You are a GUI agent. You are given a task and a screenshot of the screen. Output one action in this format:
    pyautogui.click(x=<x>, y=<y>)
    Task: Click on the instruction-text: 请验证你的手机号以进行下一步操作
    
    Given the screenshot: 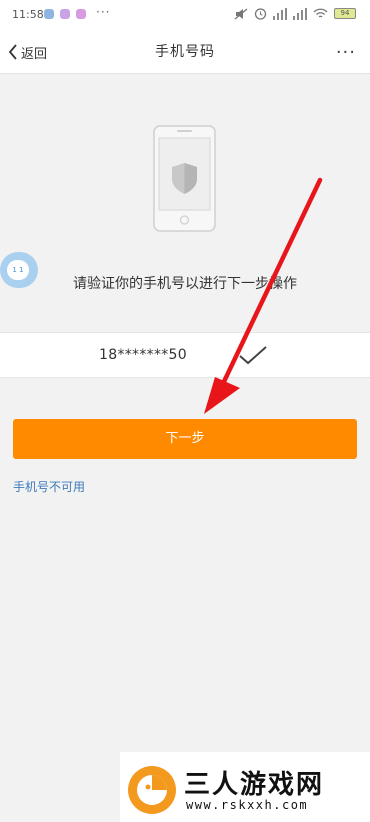 What is the action you would take?
    pyautogui.click(x=185, y=284)
    